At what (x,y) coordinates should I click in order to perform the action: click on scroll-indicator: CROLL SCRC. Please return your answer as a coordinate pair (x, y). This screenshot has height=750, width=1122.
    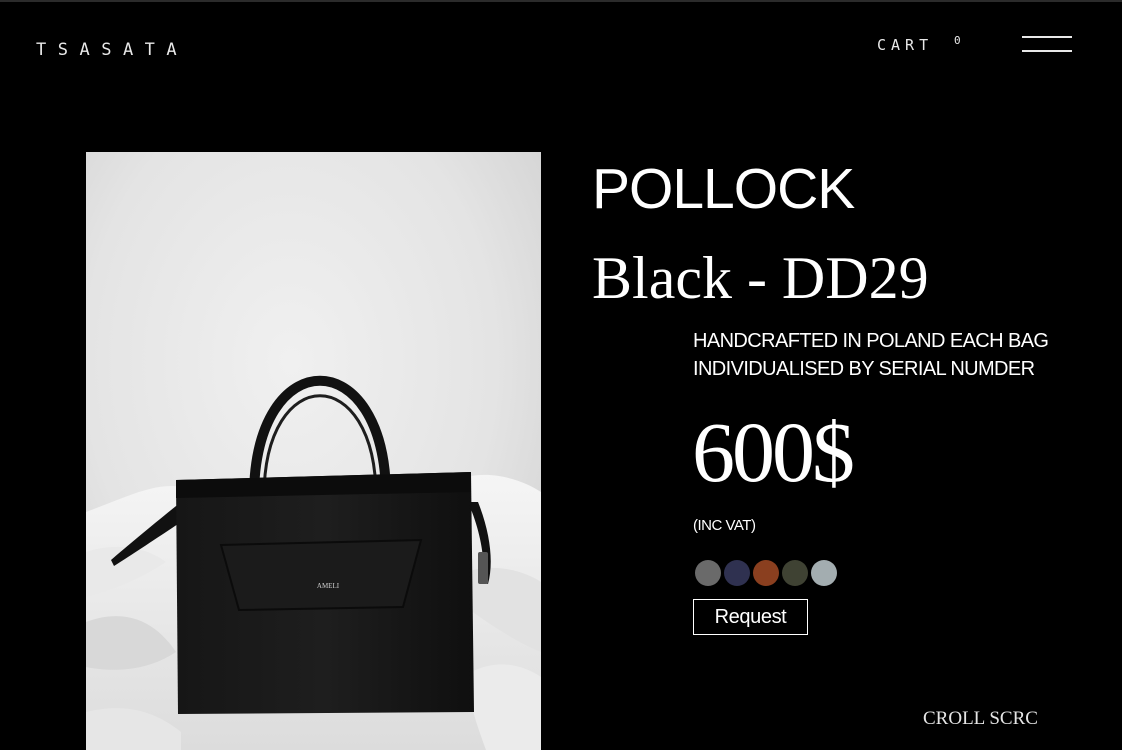
    Looking at the image, I should click on (980, 718).